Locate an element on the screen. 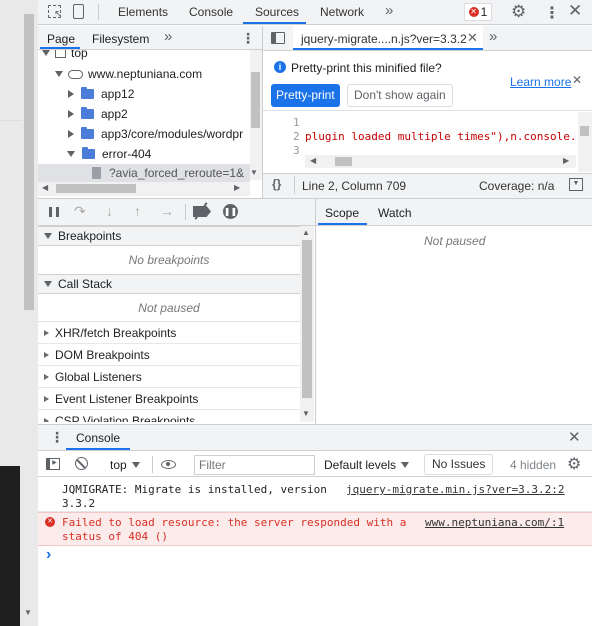 This screenshot has height=626, width=592. nav-vscroll-thumb is located at coordinates (255, 100).